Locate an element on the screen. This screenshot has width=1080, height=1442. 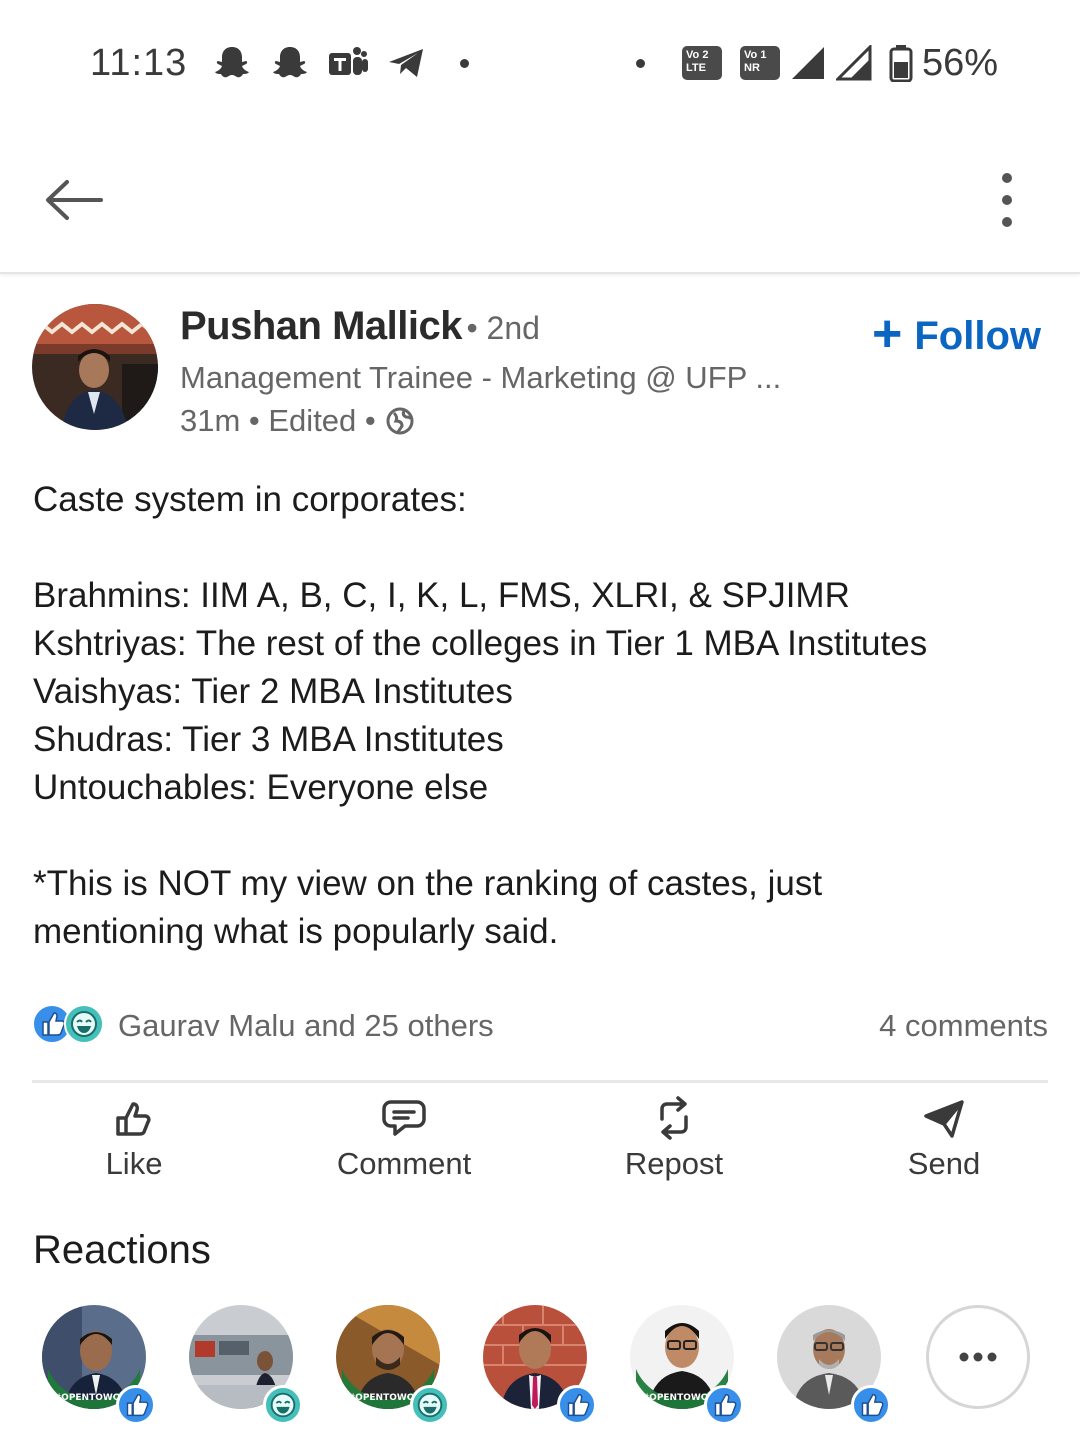
telegram-icon is located at coordinates (406, 63).